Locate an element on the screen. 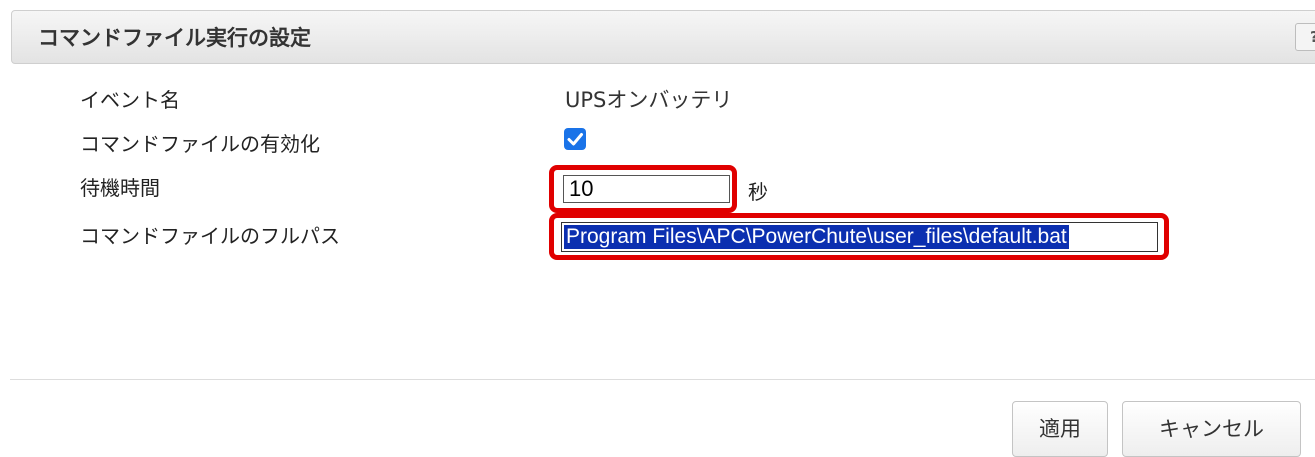  enable-command-checkbox is located at coordinates (575, 139).